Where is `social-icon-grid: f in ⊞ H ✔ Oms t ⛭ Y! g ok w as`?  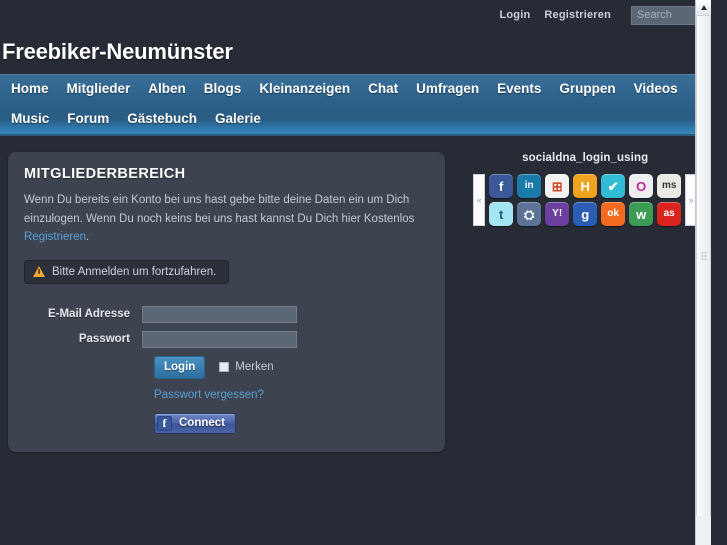
social-icon-grid: f in ⊞ H ✔ Oms t ⛭ Y! g ok w as is located at coordinates (585, 200).